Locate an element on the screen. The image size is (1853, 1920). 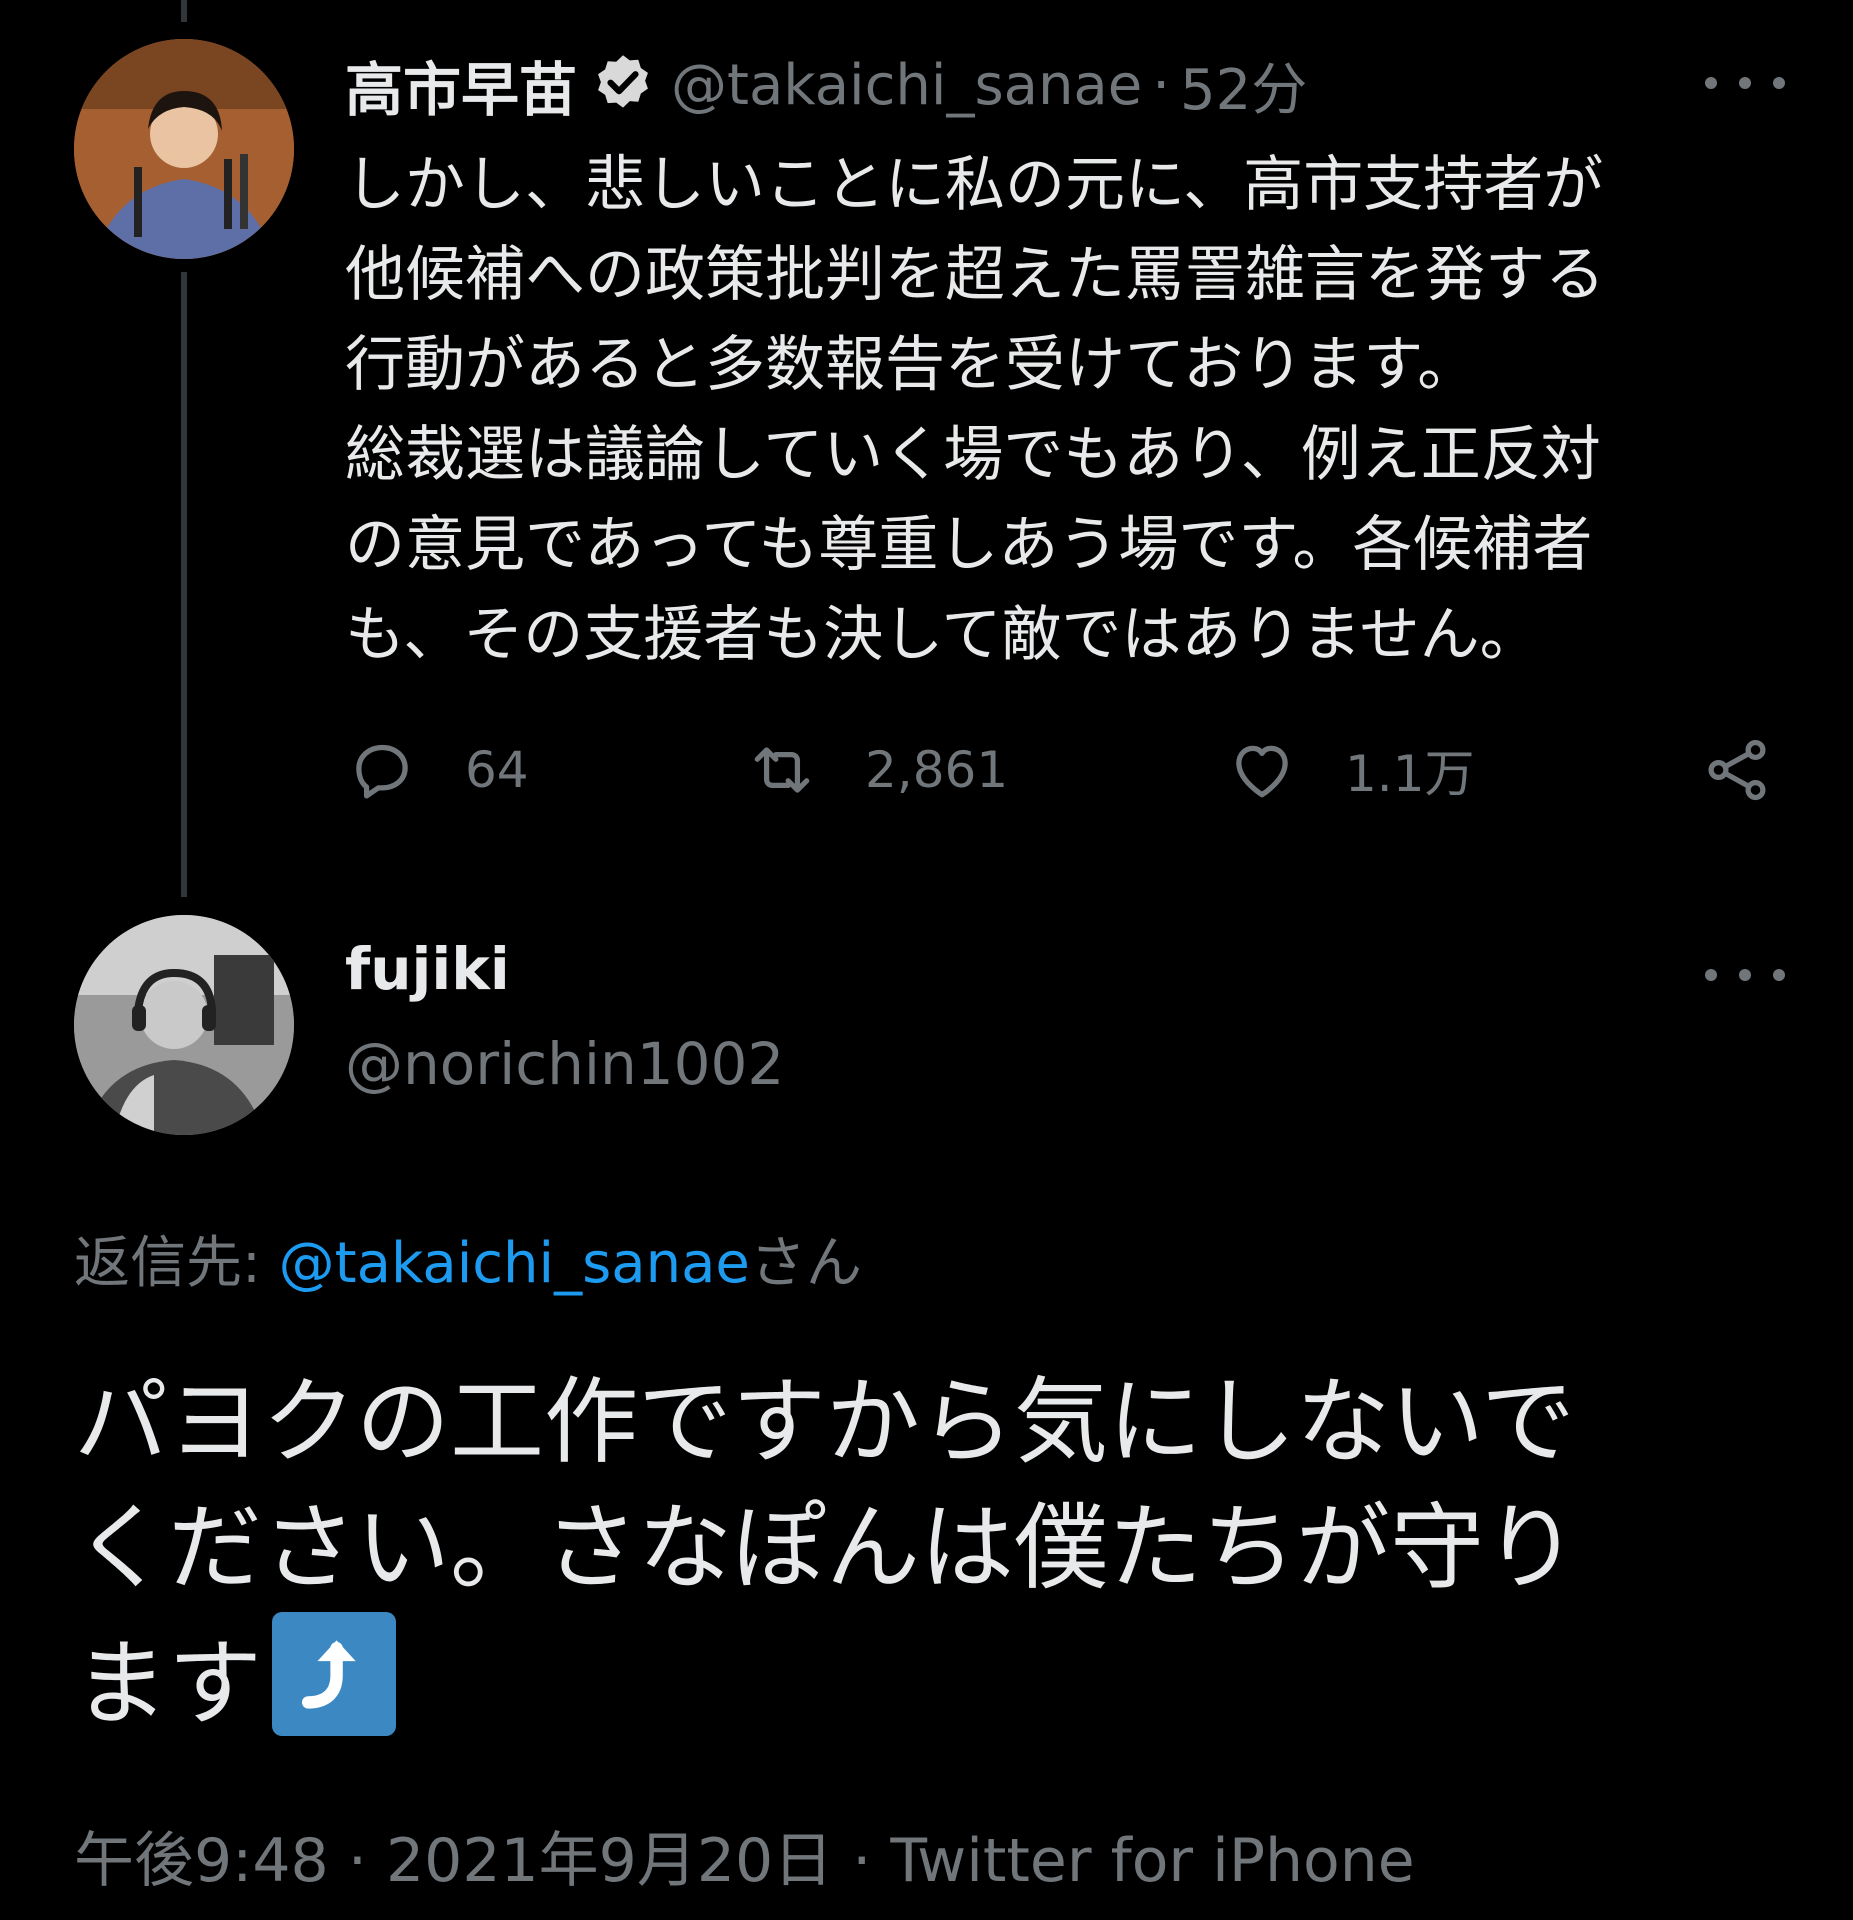
reply-handle: @norichin1002 is located at coordinates (564, 1064).